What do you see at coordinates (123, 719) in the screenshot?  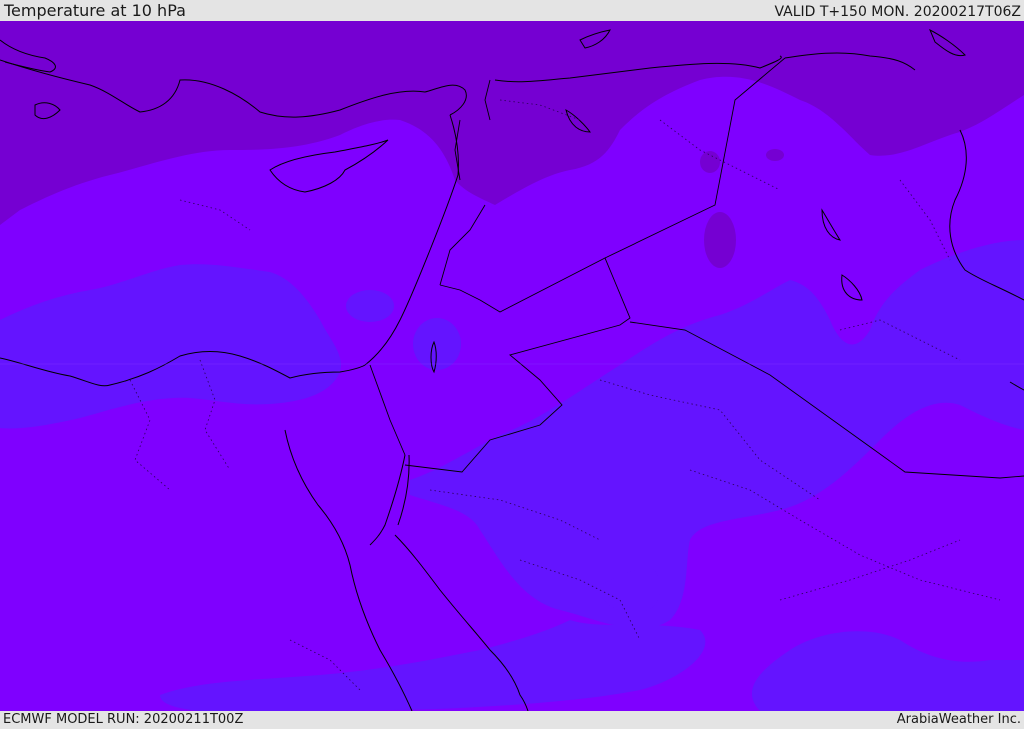 I see `model-run-label: ECMWF MODEL RUN: 20200211T00Z` at bounding box center [123, 719].